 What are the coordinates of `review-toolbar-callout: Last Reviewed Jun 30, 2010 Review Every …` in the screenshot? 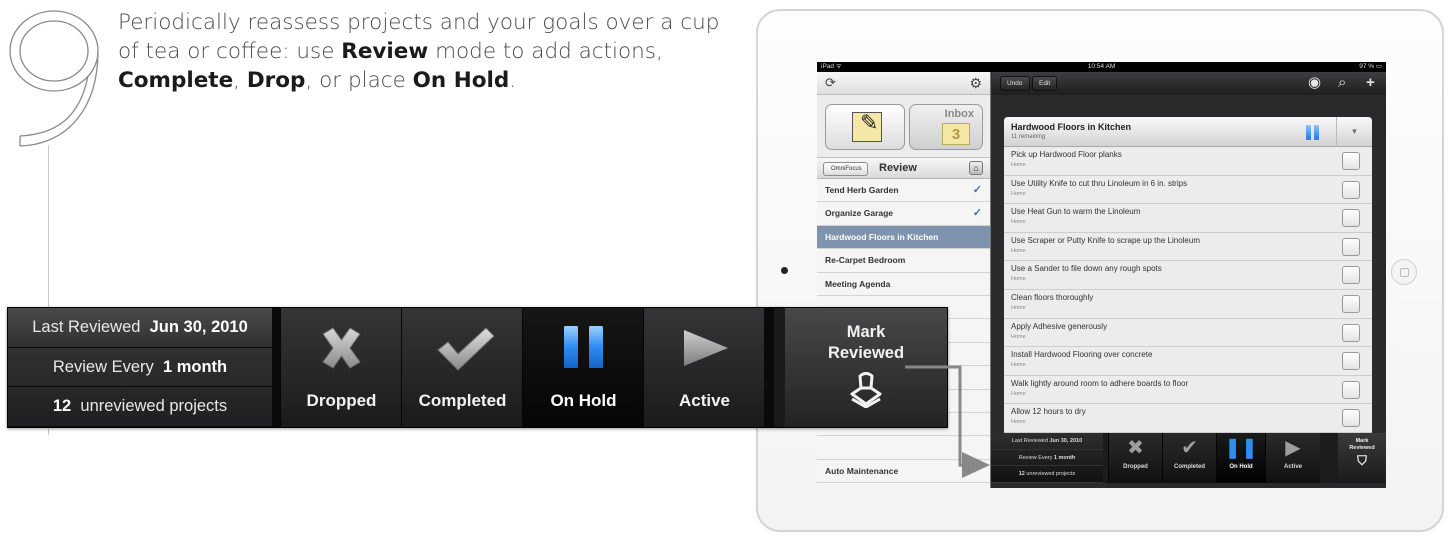 It's located at (477, 367).